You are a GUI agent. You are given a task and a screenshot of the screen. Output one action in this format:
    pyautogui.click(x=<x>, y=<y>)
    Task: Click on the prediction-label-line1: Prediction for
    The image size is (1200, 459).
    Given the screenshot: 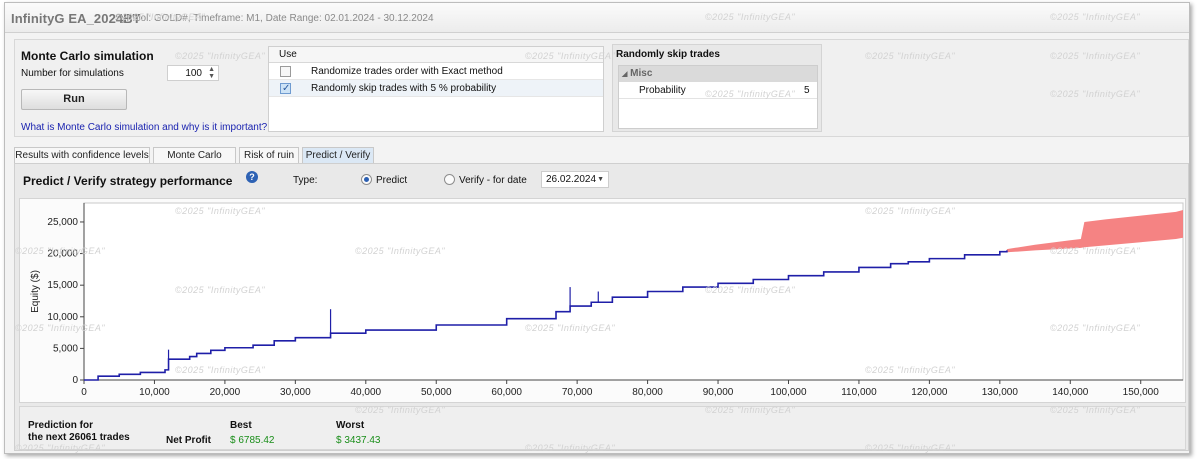 What is the action you would take?
    pyautogui.click(x=61, y=425)
    